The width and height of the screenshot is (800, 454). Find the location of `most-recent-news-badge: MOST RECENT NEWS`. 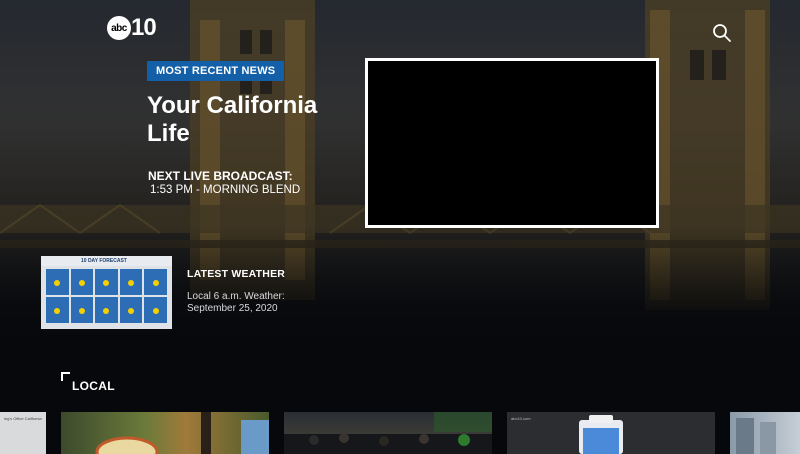

most-recent-news-badge: MOST RECENT NEWS is located at coordinates (216, 71).